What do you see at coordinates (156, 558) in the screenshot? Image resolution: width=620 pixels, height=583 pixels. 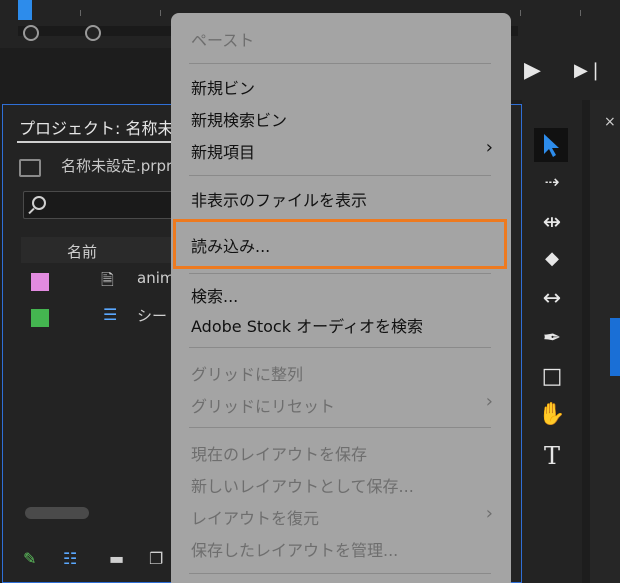 I see `freeform-view-icon: ❐` at bounding box center [156, 558].